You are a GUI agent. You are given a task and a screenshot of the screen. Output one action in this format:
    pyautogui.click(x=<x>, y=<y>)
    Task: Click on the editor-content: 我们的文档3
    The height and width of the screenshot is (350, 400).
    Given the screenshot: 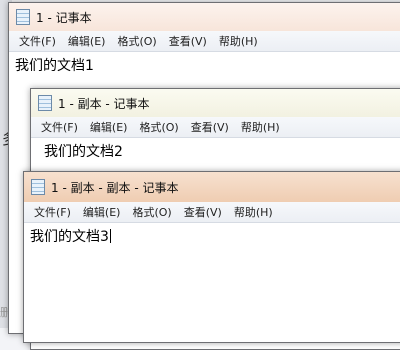 What is the action you would take?
    pyautogui.click(x=69, y=237)
    